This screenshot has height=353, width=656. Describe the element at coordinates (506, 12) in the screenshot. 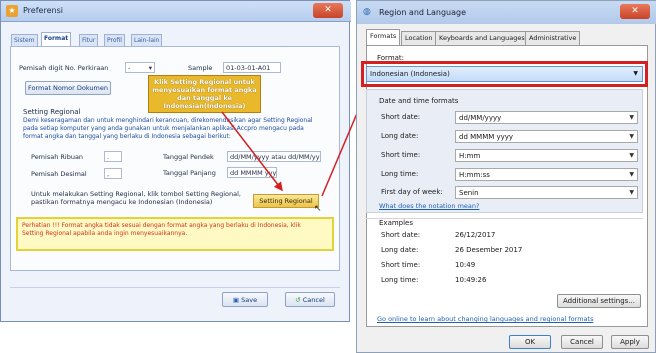

I see `title-bar: ◍ Region and Language ✕` at that location.